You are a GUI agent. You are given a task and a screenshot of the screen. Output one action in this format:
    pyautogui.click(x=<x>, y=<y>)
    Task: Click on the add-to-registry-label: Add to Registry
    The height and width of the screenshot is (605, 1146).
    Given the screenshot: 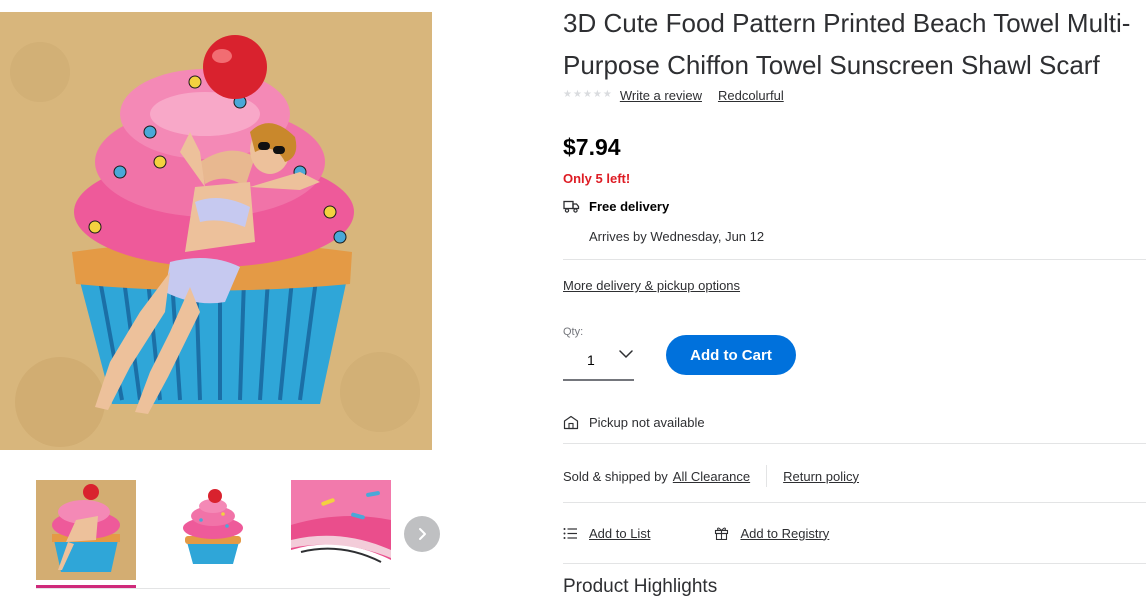 What is the action you would take?
    pyautogui.click(x=785, y=533)
    